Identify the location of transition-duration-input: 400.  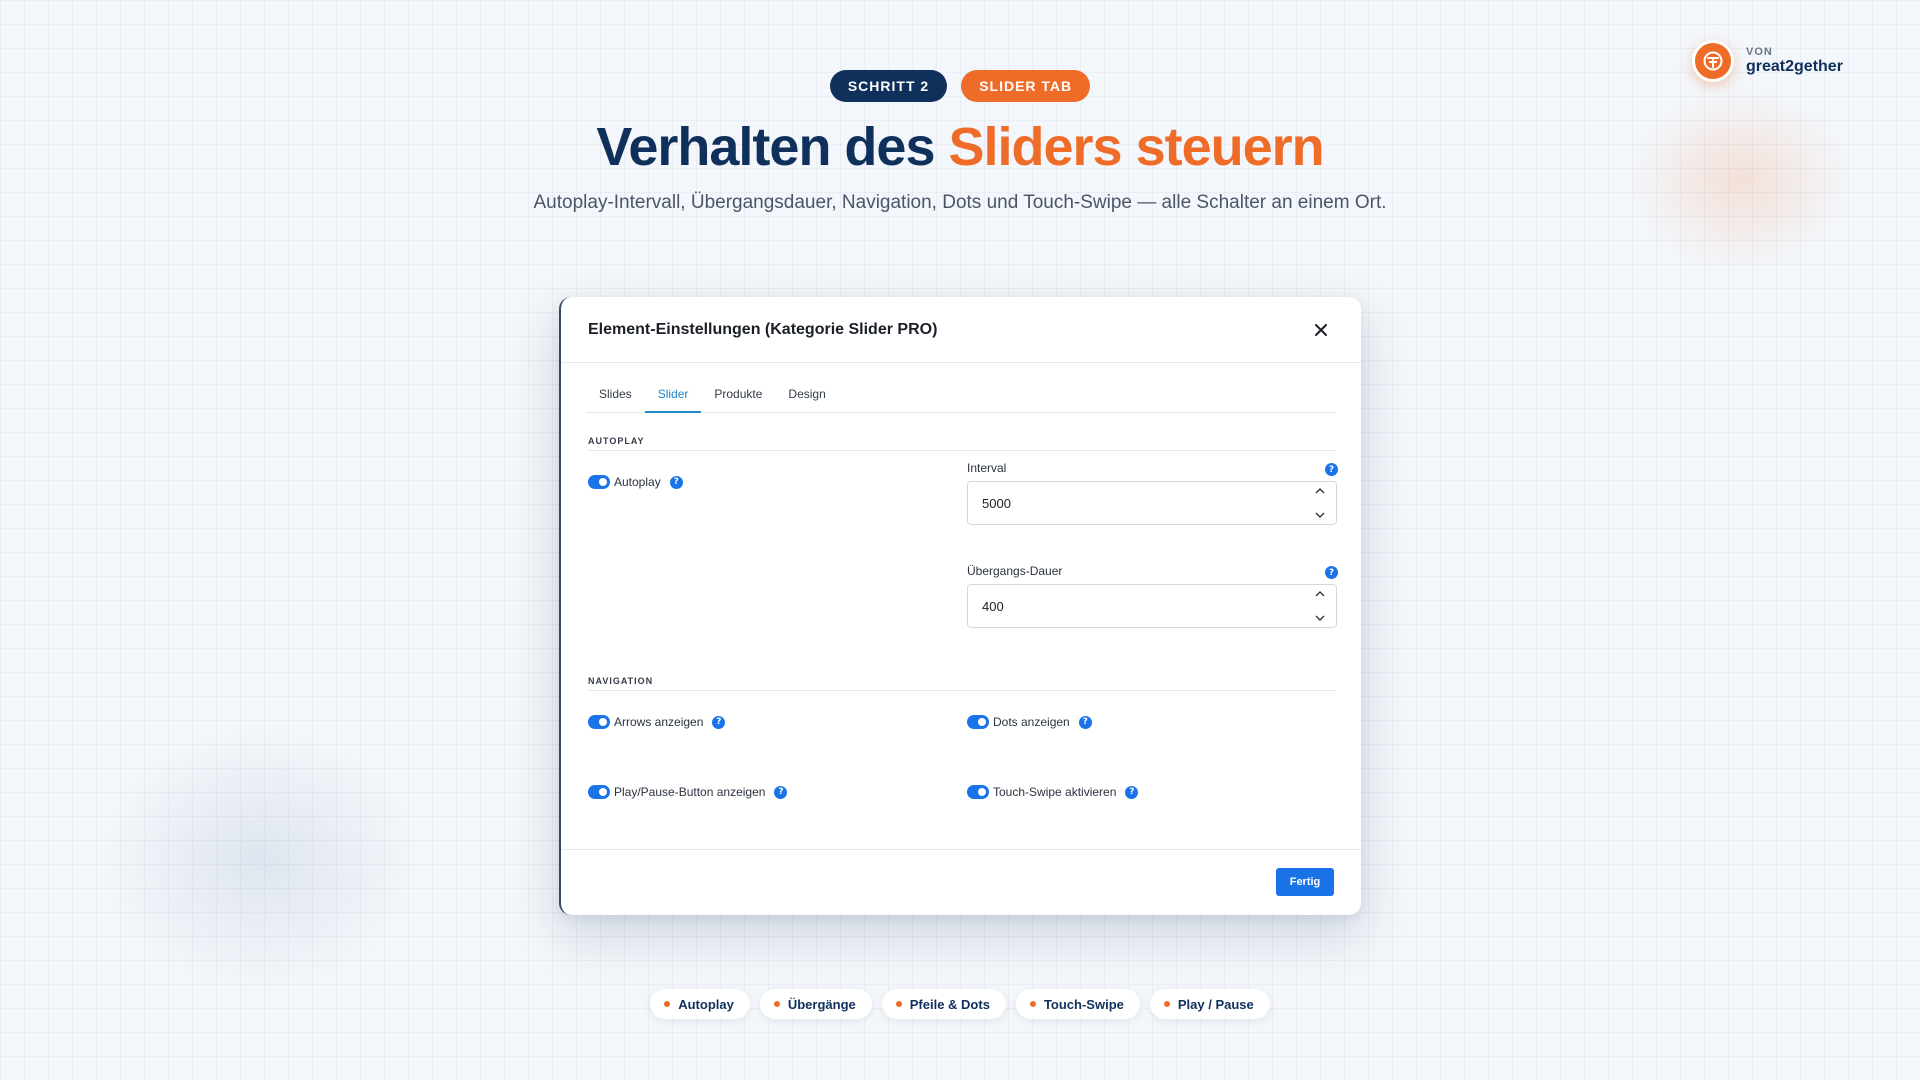
(1152, 606).